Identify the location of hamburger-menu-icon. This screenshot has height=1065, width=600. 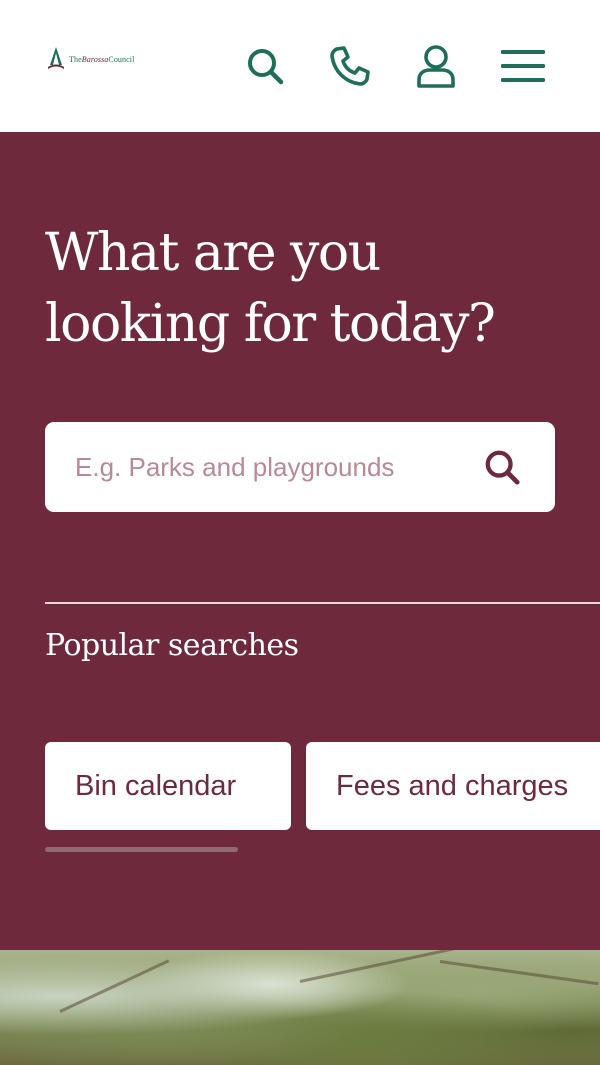
(523, 66).